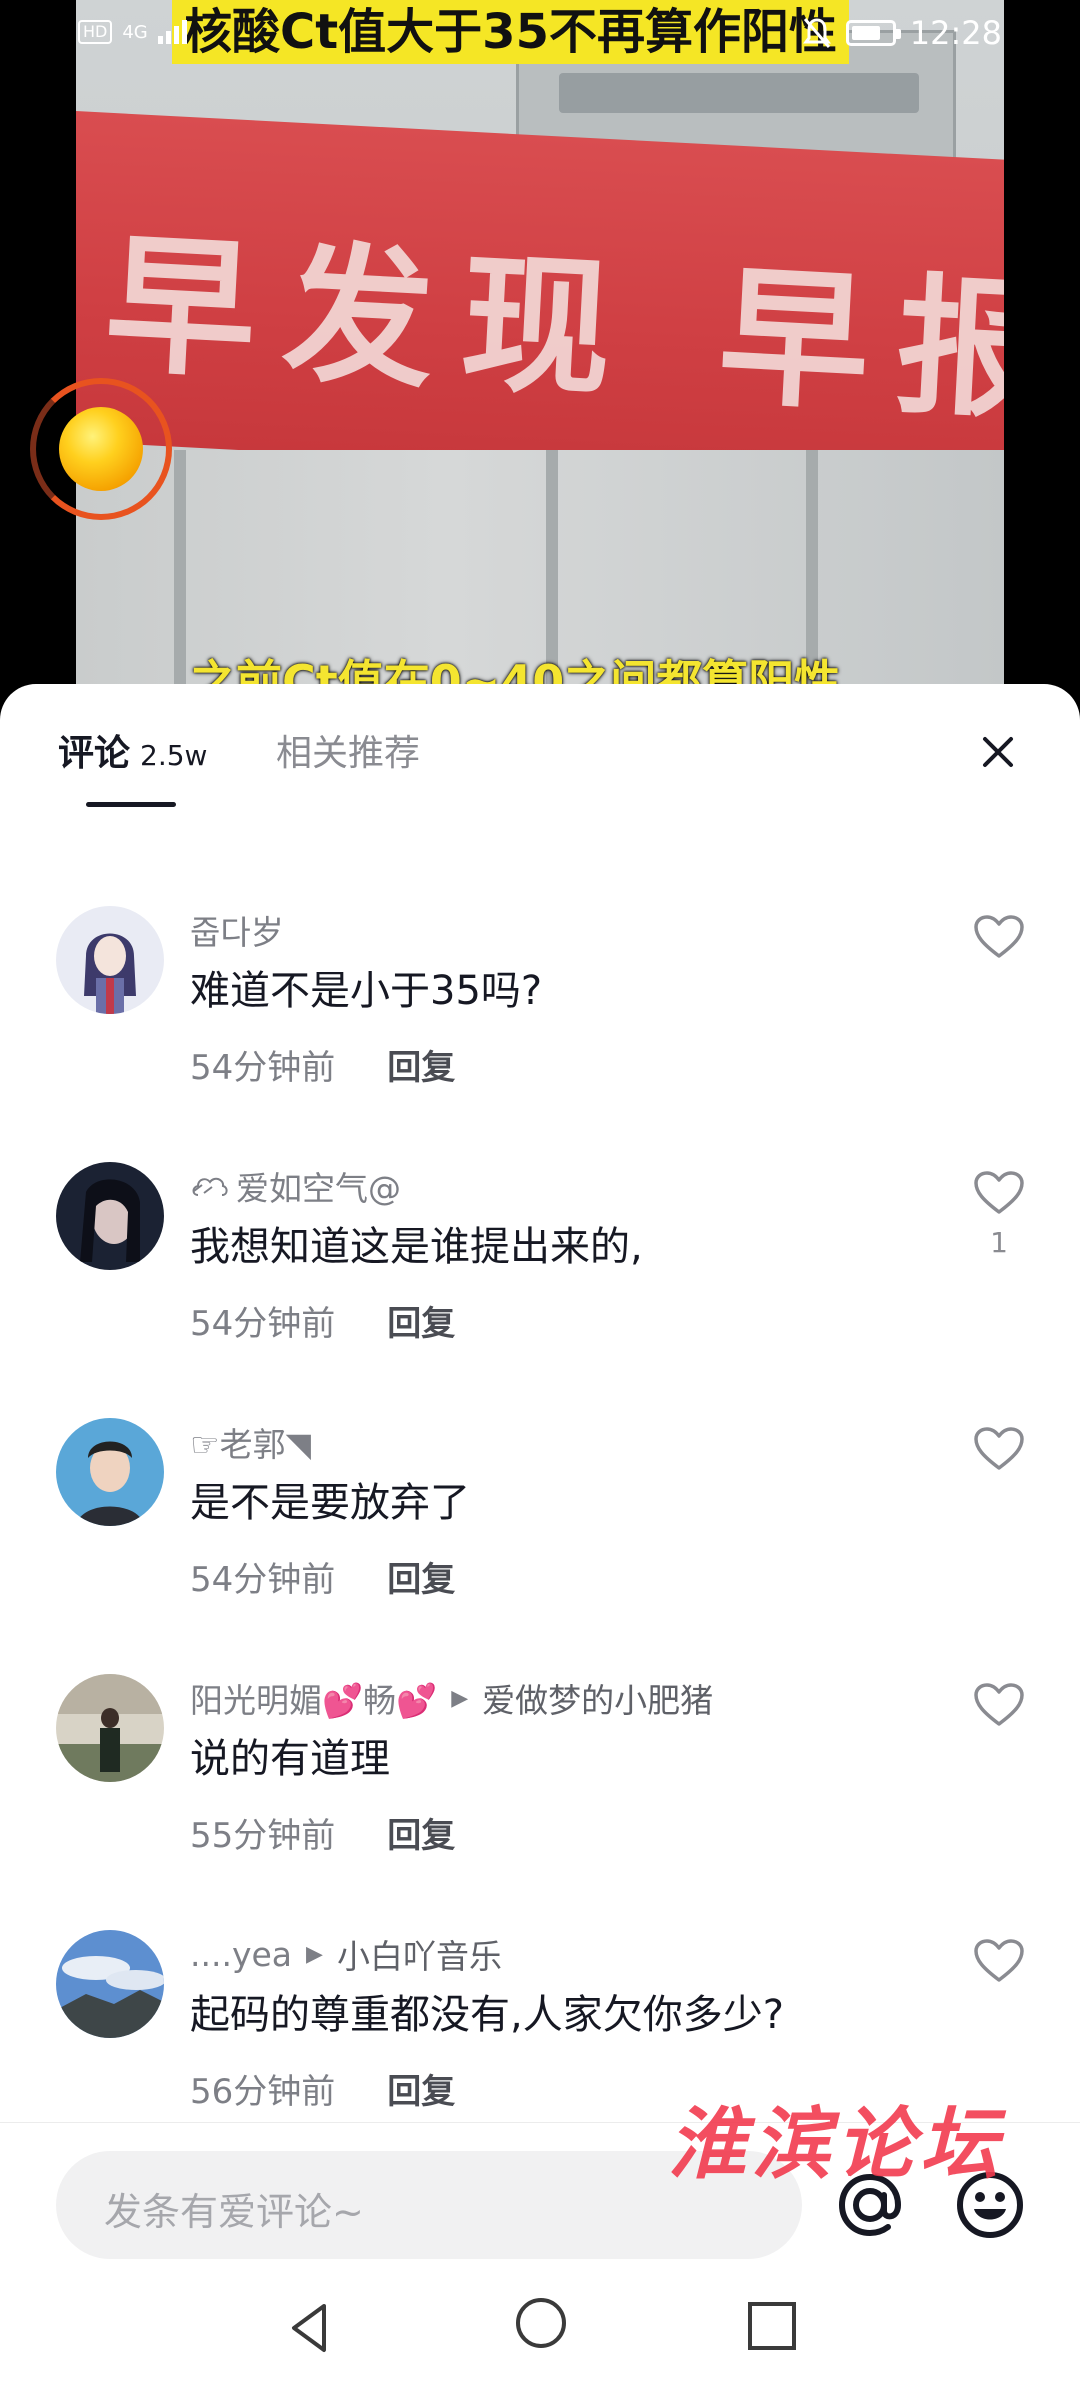 This screenshot has height=2400, width=1080. I want to click on tab-related: 相关推荐, so click(348, 750).